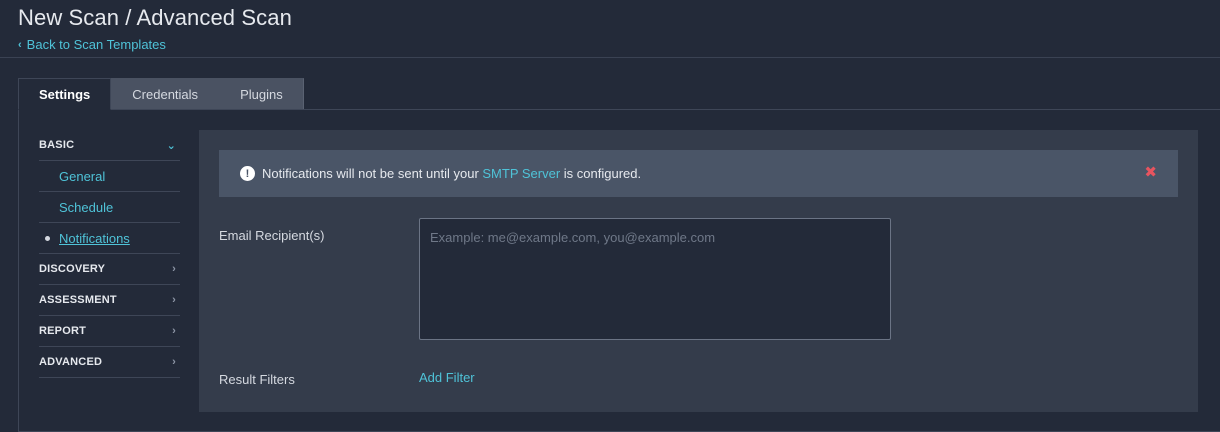  Describe the element at coordinates (601, 173) in the screenshot. I see `alert-text-after: is configured.` at that location.